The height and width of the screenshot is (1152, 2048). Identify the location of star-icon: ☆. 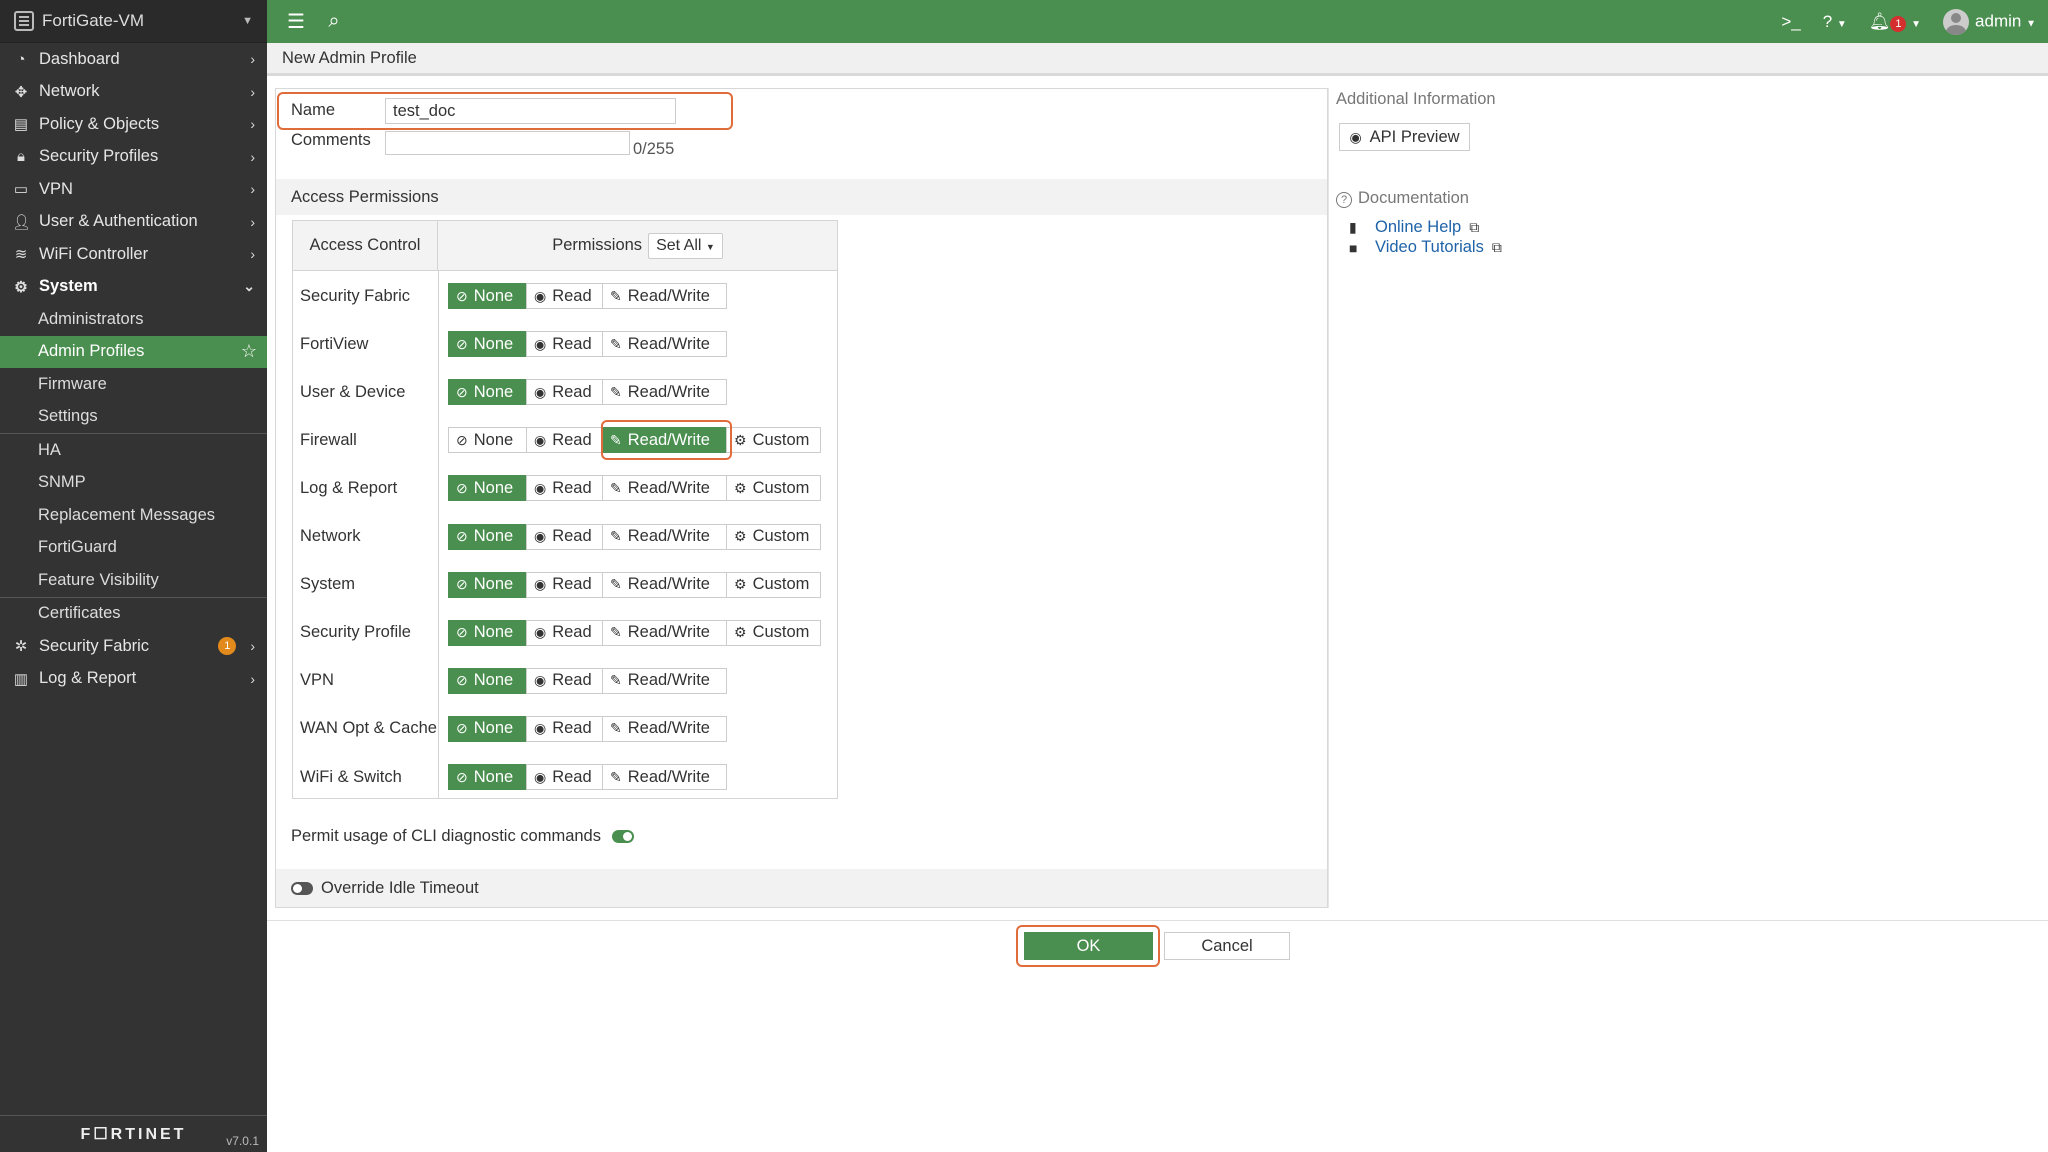
(249, 351).